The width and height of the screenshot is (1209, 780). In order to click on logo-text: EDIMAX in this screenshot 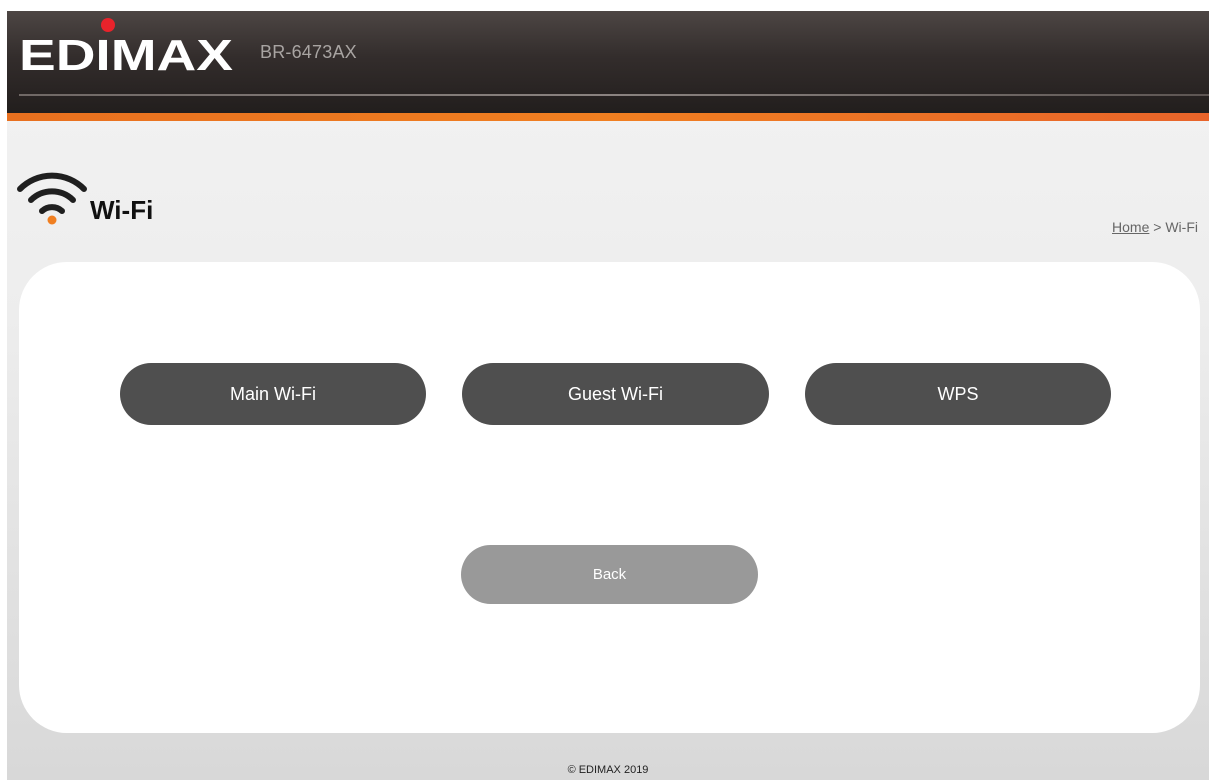, I will do `click(126, 55)`.